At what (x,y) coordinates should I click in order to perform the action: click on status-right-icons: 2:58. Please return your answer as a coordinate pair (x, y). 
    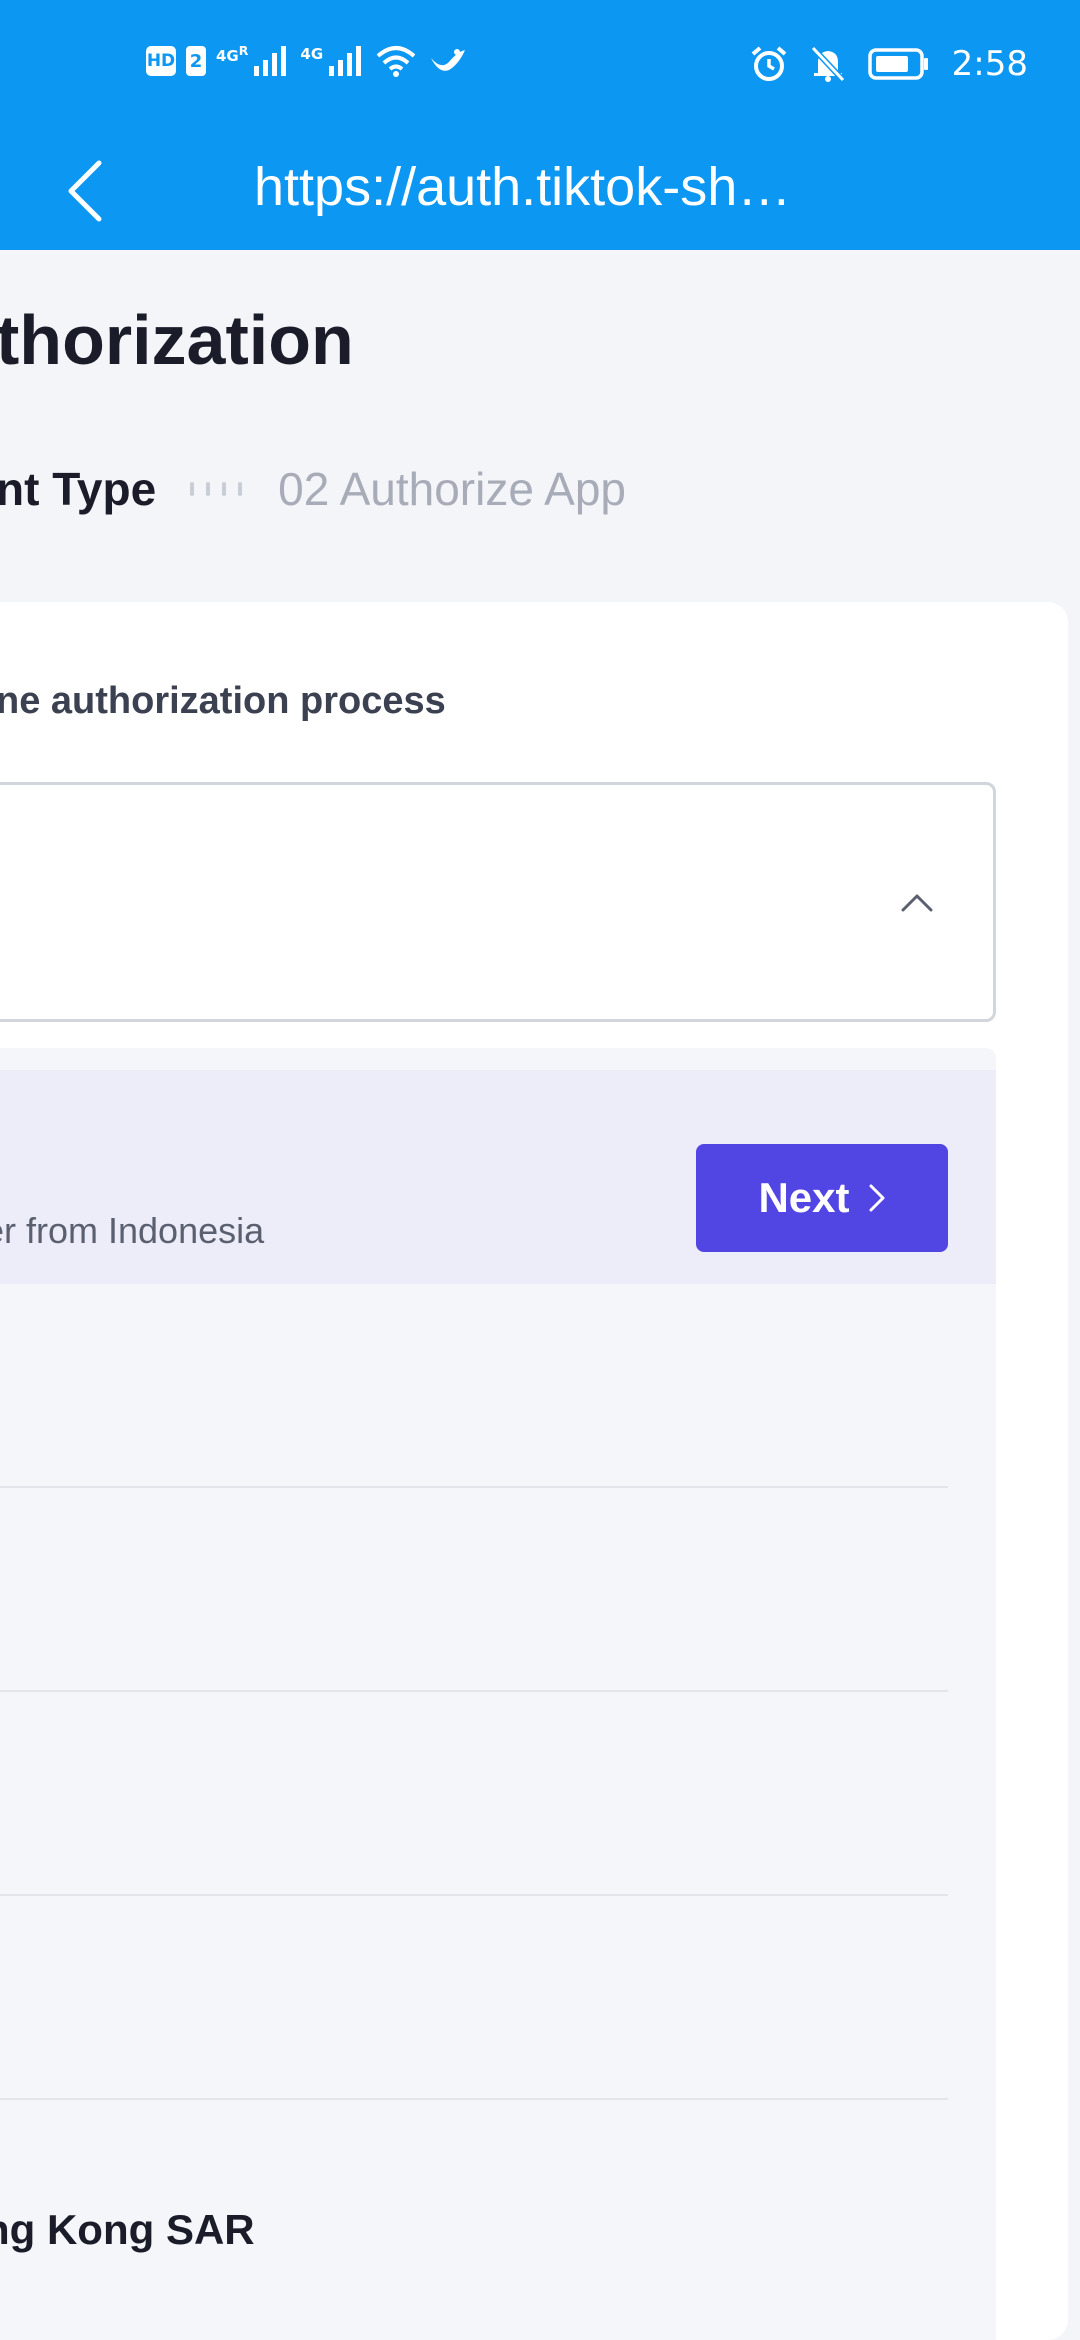
    Looking at the image, I should click on (889, 64).